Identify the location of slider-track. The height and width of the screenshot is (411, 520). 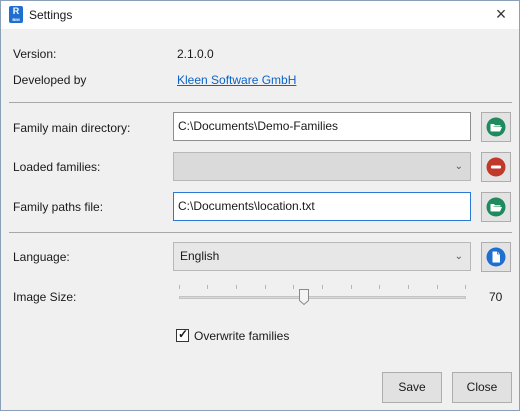
(322, 297).